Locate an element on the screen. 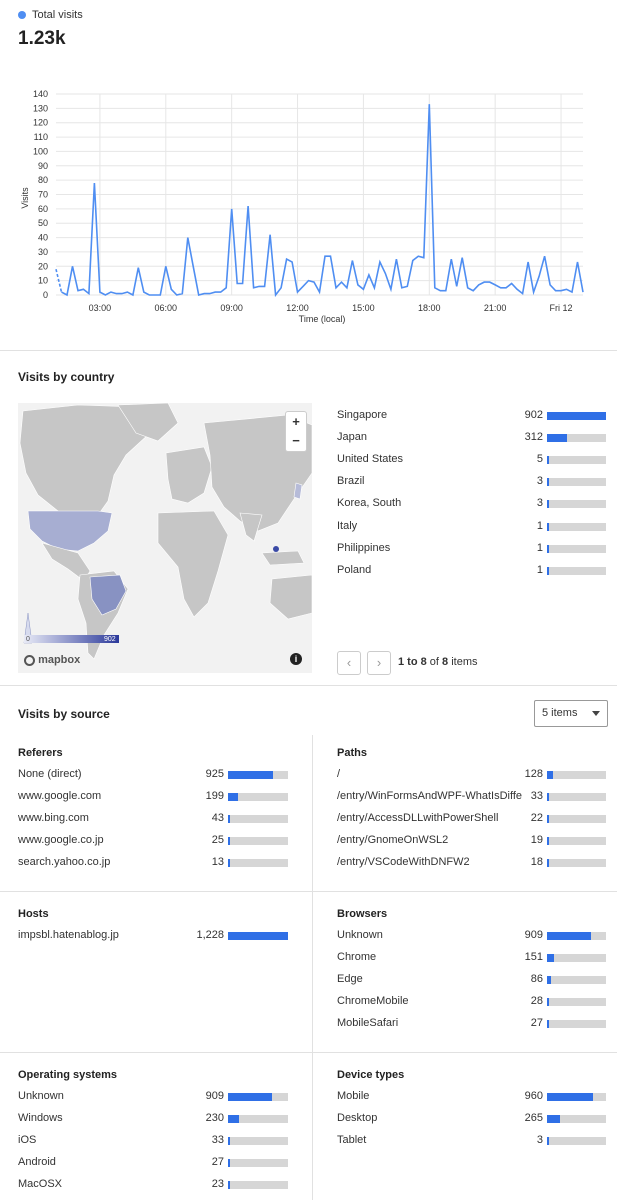  country-row-label: Poland is located at coordinates (354, 569).